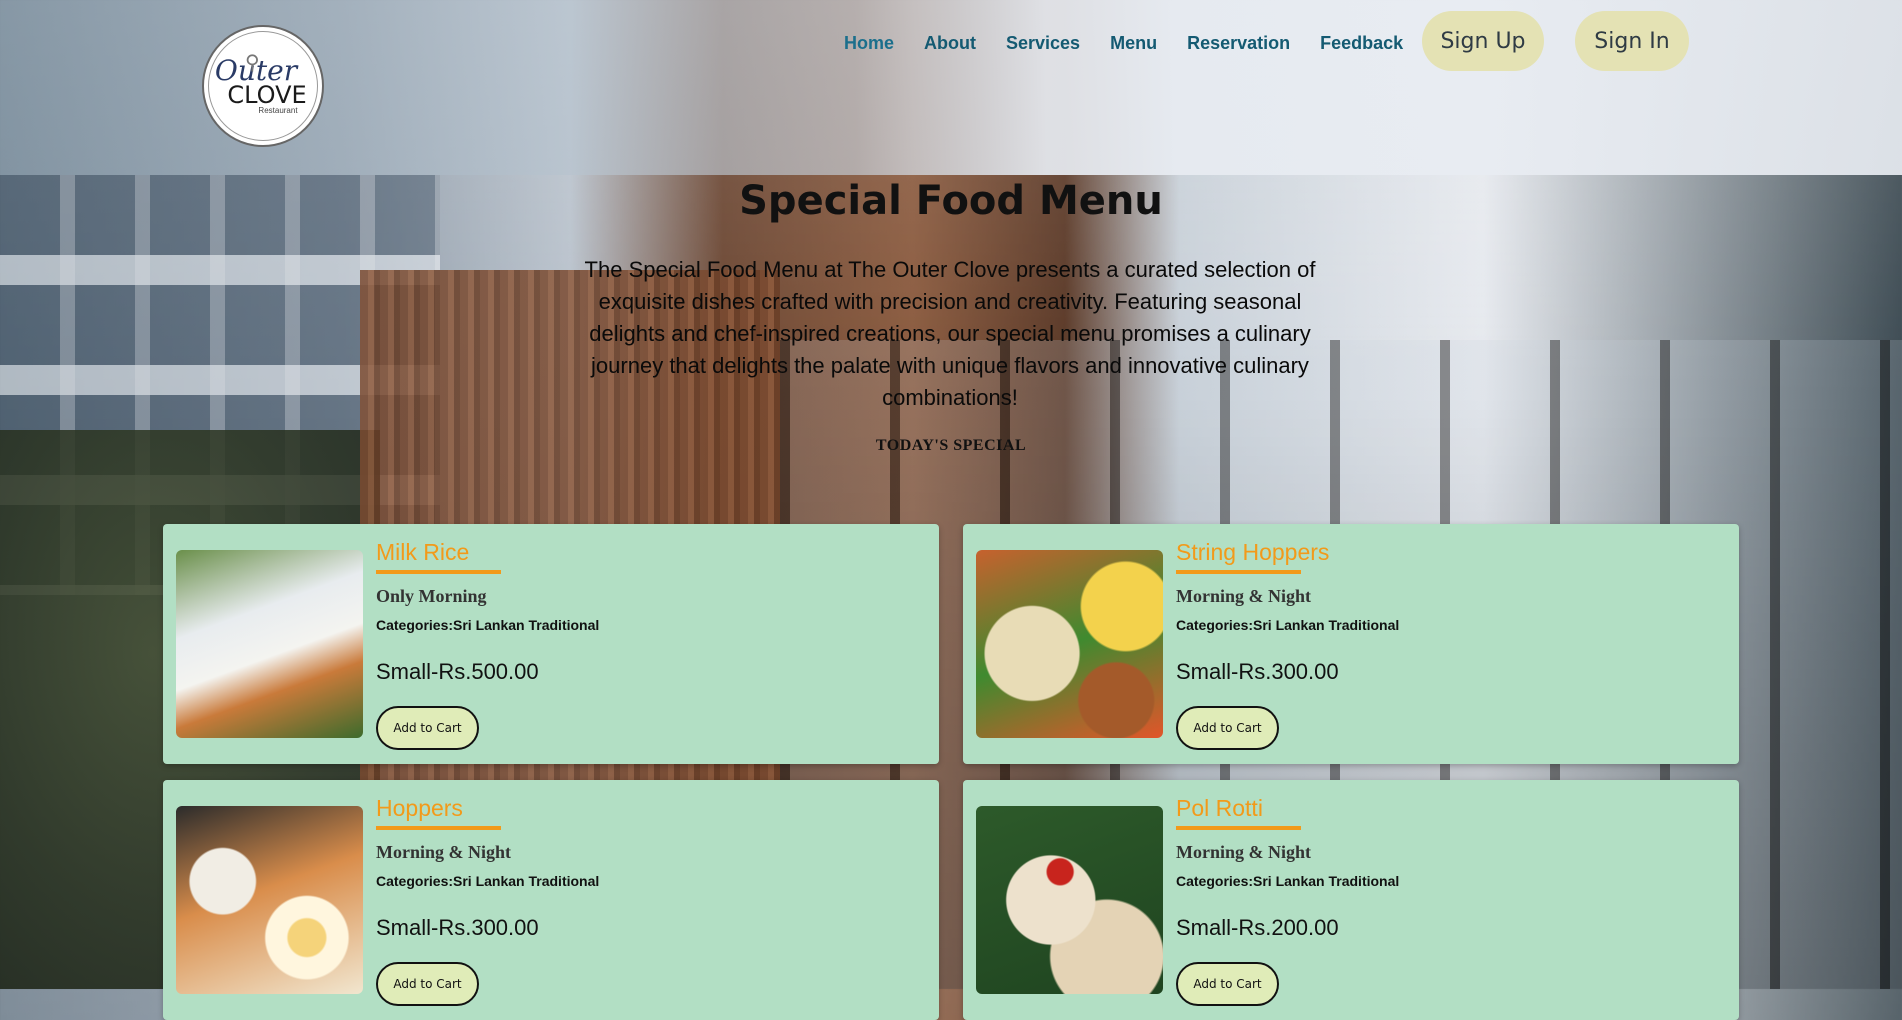 Image resolution: width=1902 pixels, height=1020 pixels. Describe the element at coordinates (1253, 552) in the screenshot. I see `menu-item-name: String Hoppers` at that location.